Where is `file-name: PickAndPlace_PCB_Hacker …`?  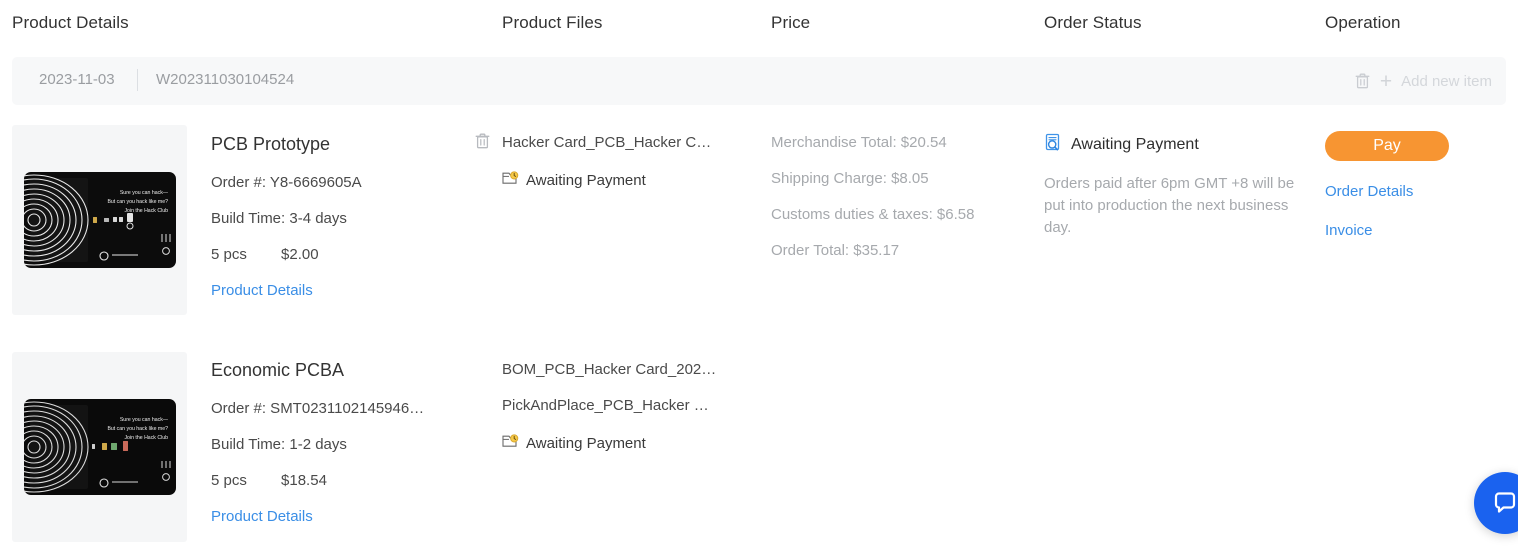 file-name: PickAndPlace_PCB_Hacker … is located at coordinates (627, 405).